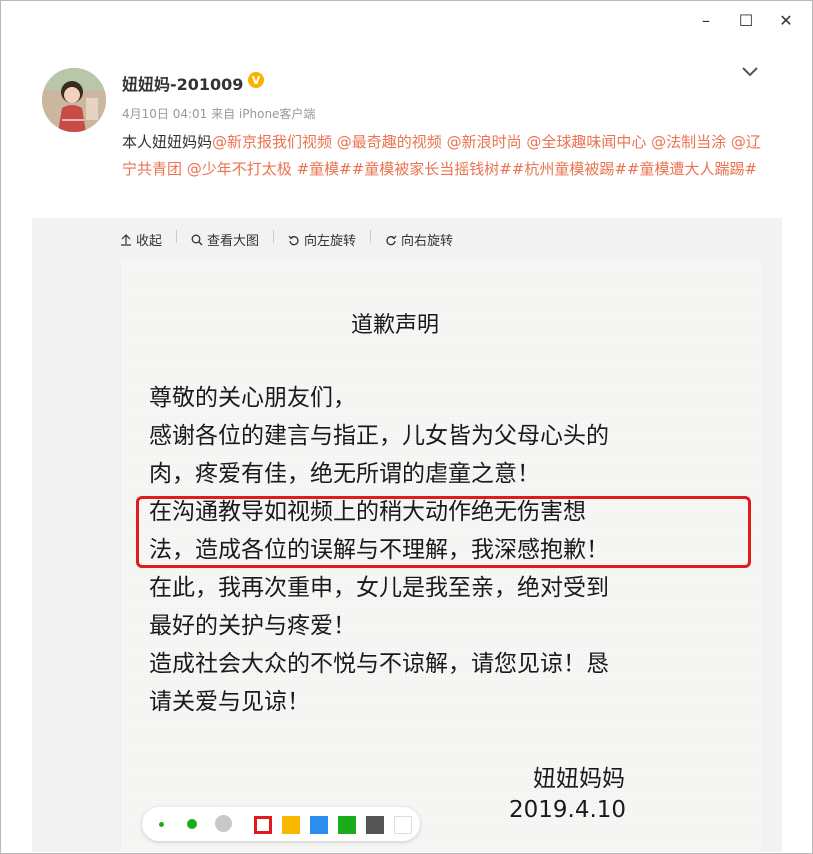 This screenshot has height=854, width=813. What do you see at coordinates (379, 588) in the screenshot?
I see `letter-line: 在此，我再次重申，女儿是我至亲，绝对受到` at bounding box center [379, 588].